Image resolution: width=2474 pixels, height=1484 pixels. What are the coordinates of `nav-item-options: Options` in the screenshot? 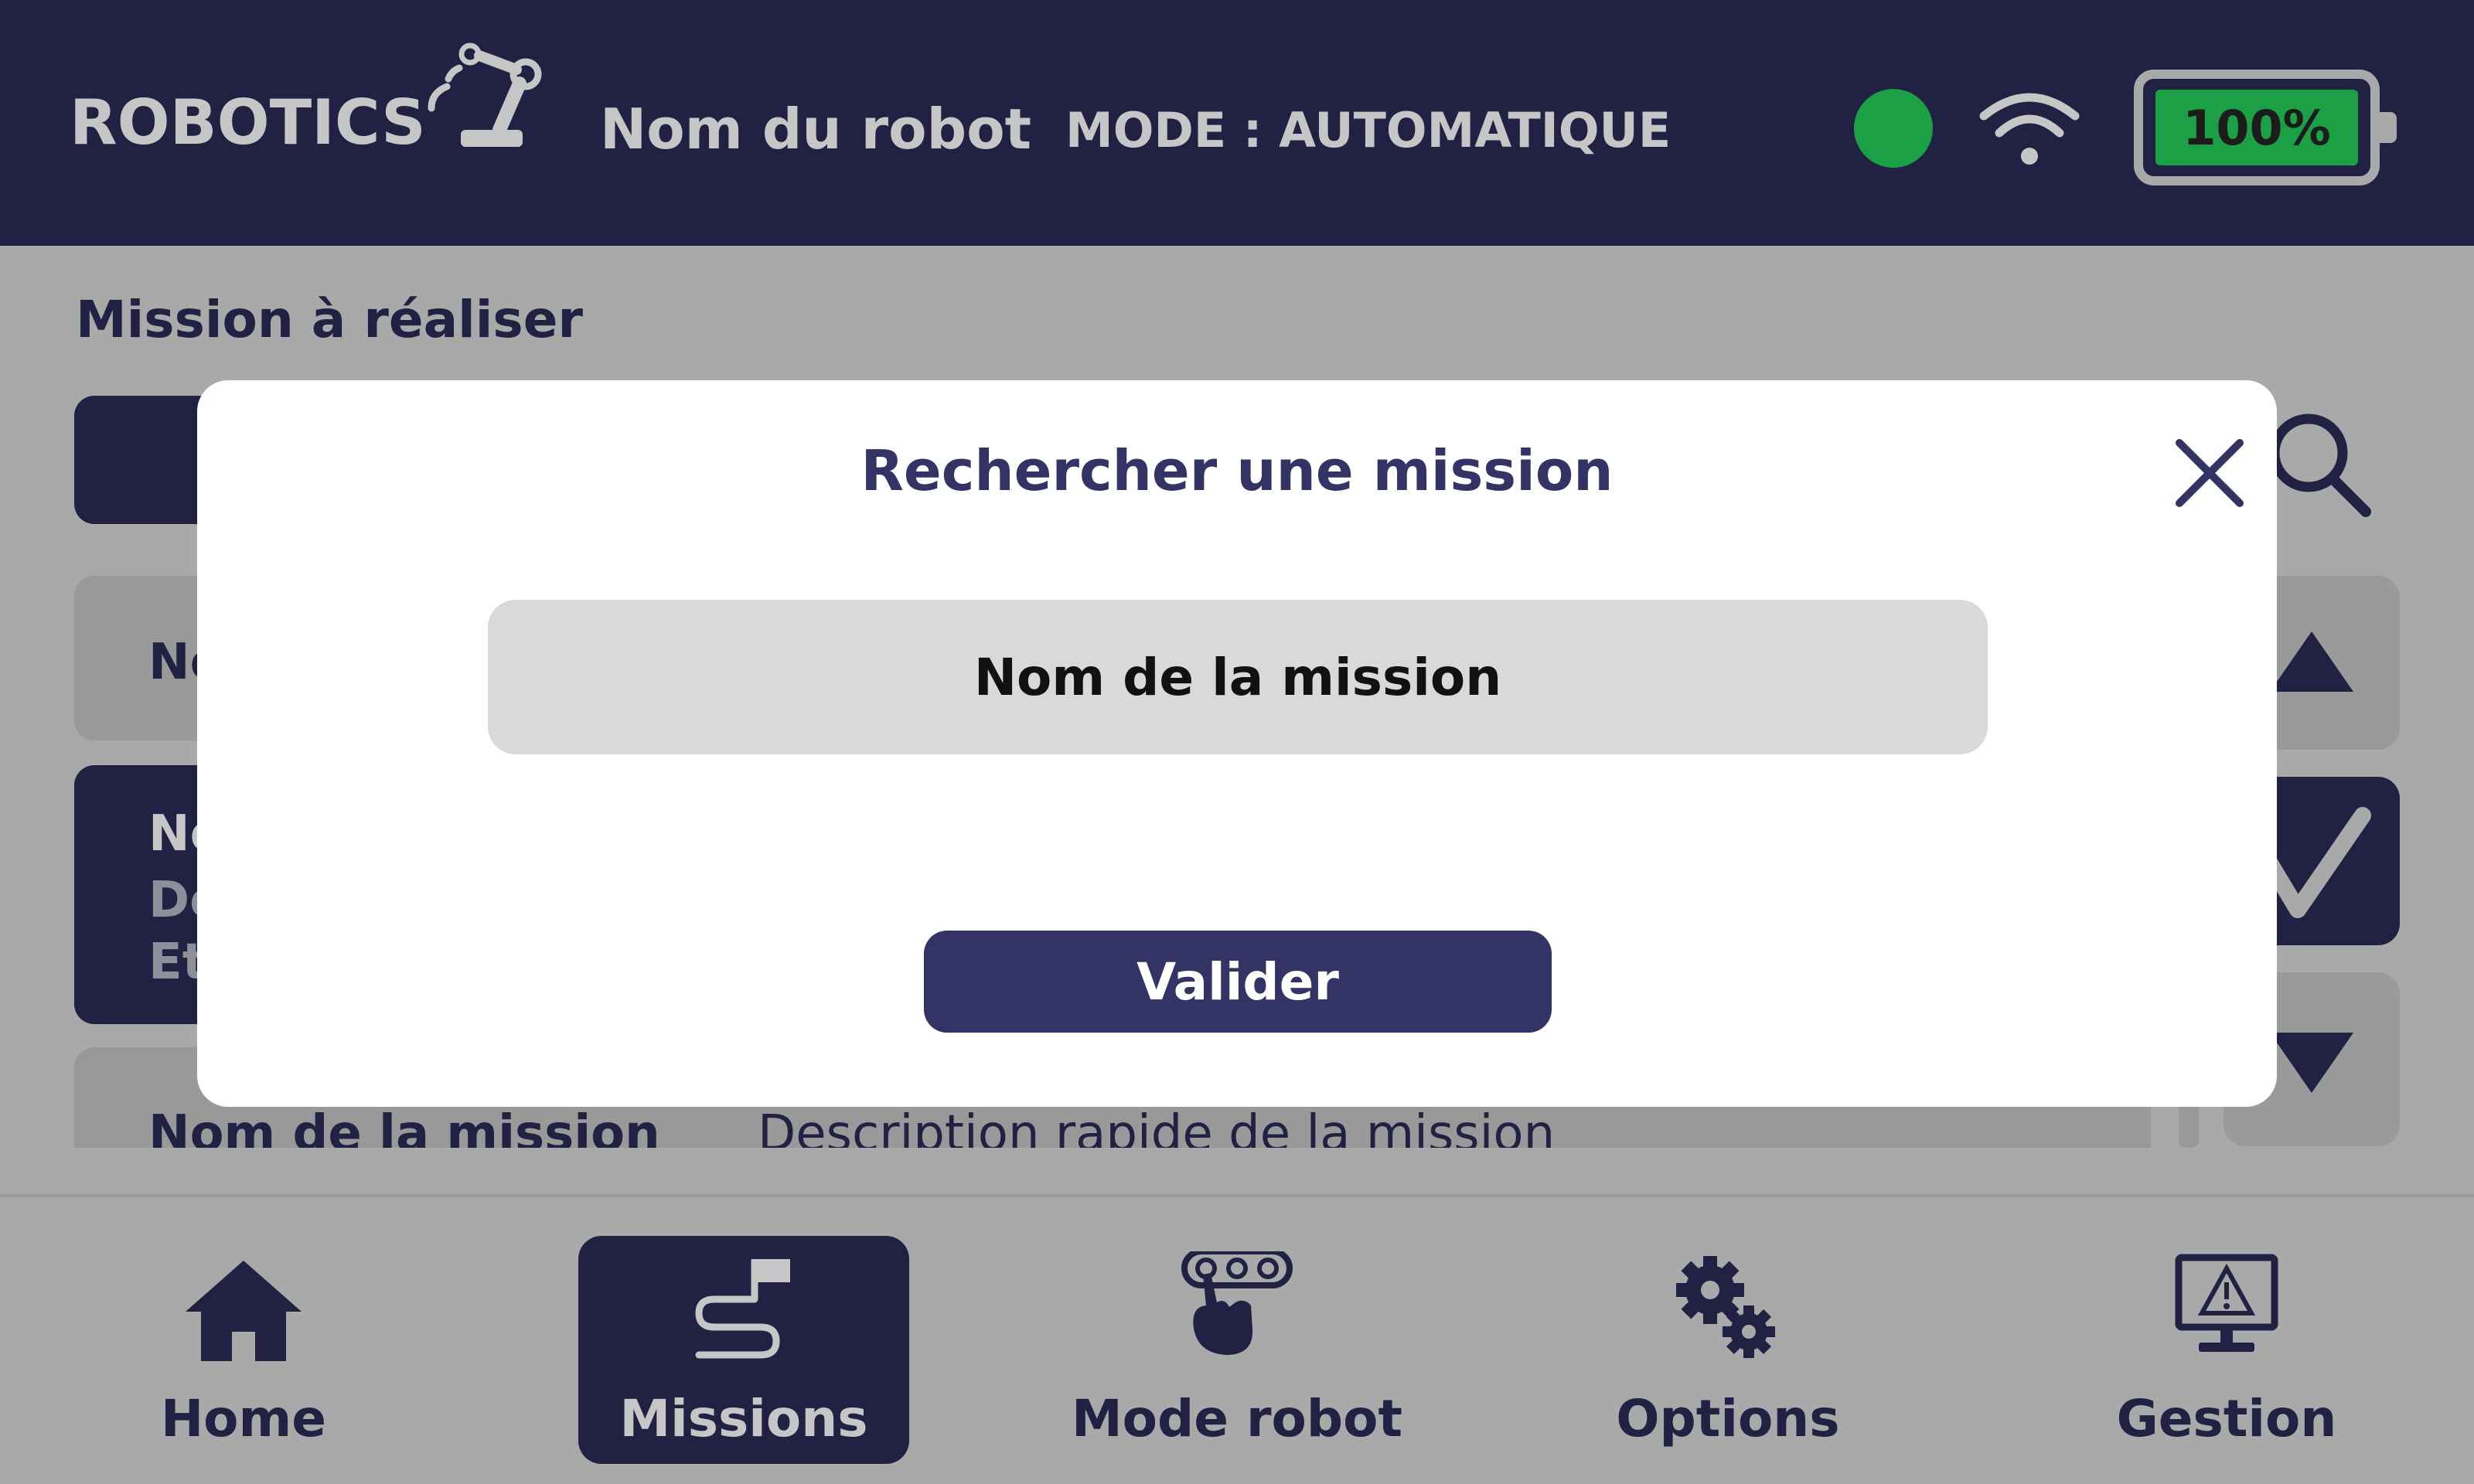 It's located at (1728, 1350).